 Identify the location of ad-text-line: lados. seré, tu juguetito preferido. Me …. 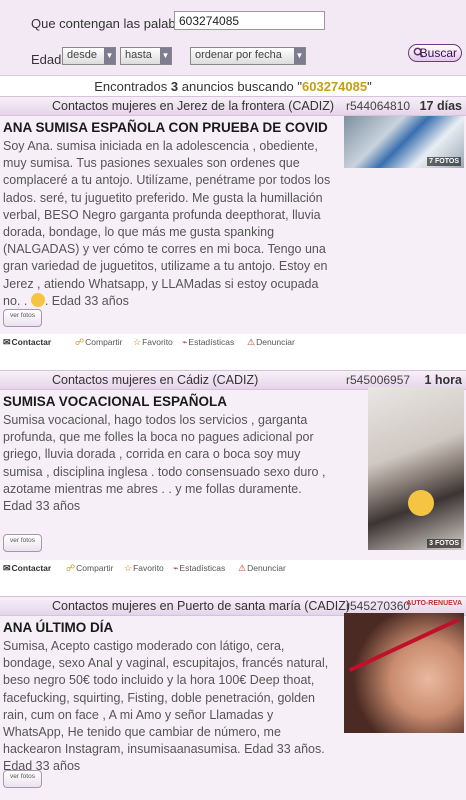
(163, 197).